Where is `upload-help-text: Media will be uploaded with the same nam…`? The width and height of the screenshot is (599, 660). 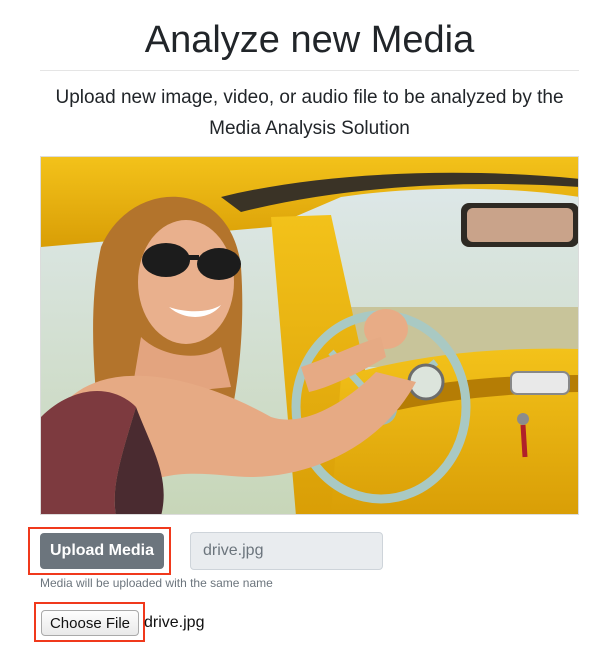
upload-help-text: Media will be uploaded with the same nam… is located at coordinates (156, 583).